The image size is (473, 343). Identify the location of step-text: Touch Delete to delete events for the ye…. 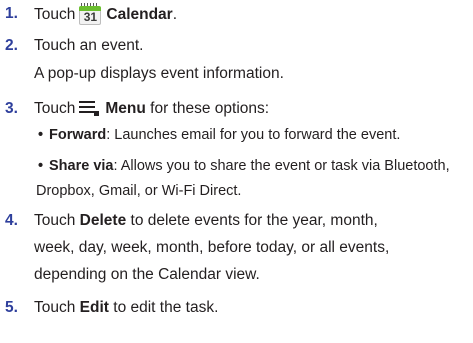
(206, 221).